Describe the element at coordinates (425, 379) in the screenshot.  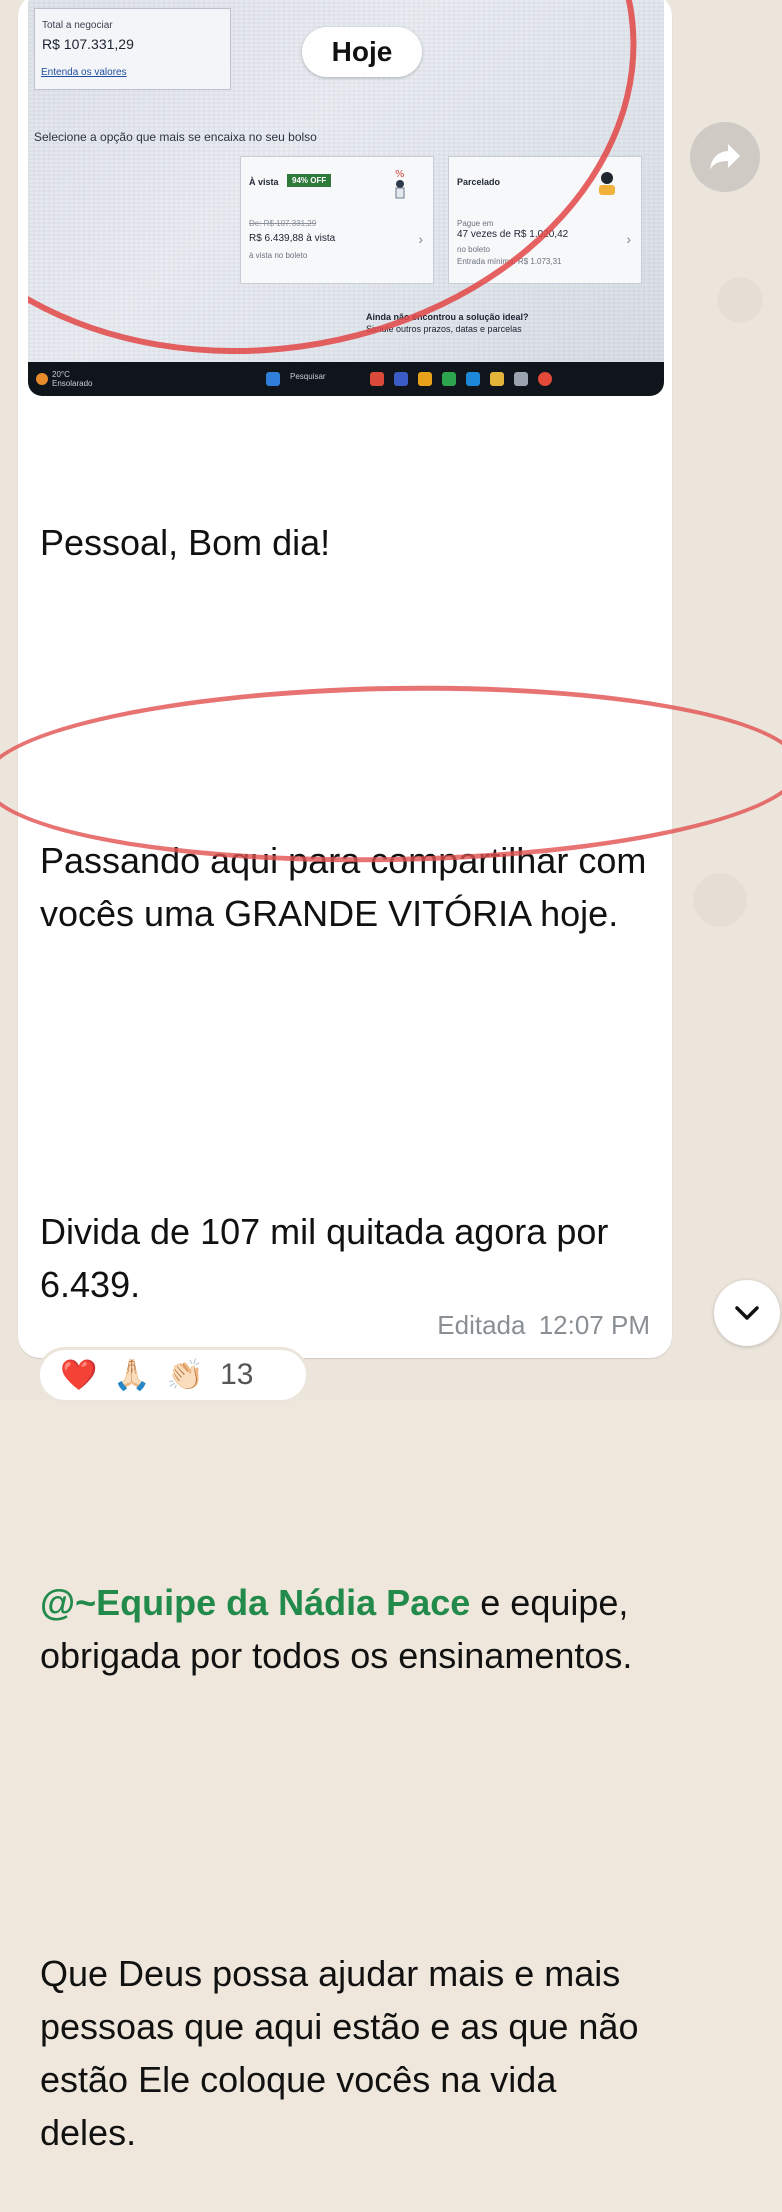
I see `folder-icon` at that location.